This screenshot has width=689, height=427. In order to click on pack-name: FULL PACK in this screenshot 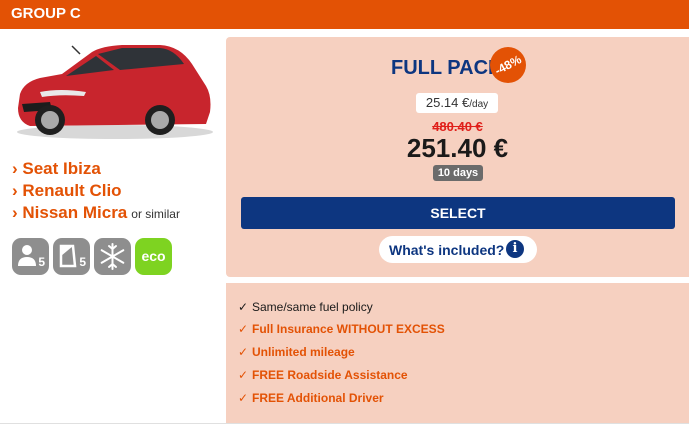, I will do `click(447, 68)`.